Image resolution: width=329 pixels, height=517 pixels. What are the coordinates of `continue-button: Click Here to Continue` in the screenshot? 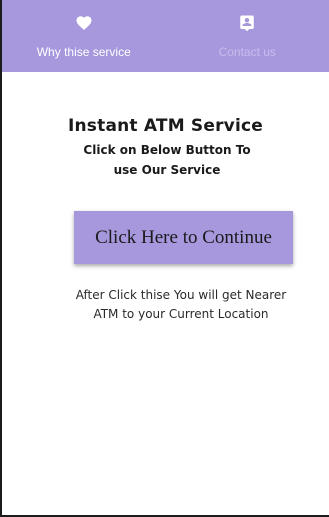 It's located at (183, 237).